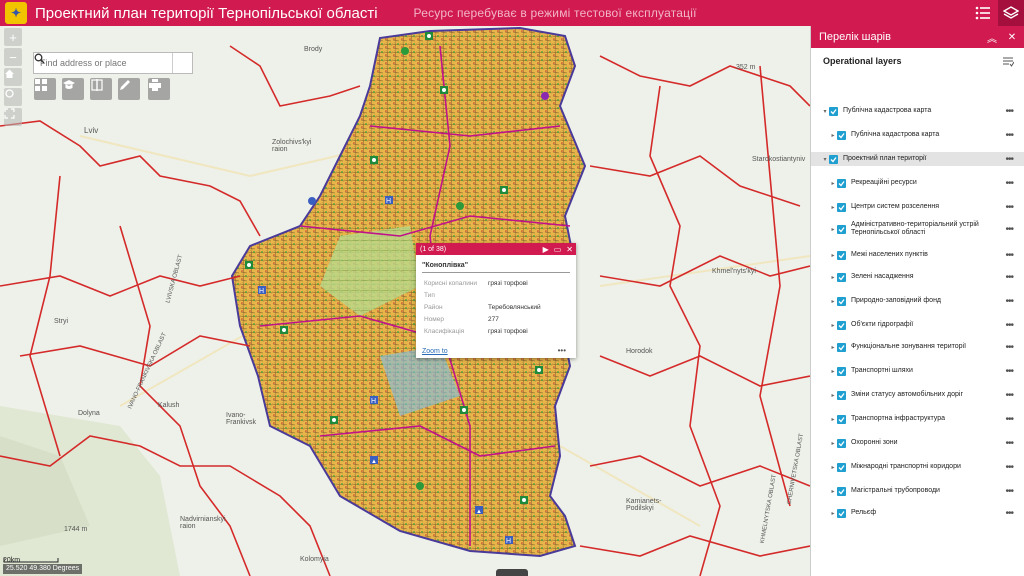  Describe the element at coordinates (917, 207) in the screenshot. I see `layer-row: ▸ Центри систем розселення •••` at that location.